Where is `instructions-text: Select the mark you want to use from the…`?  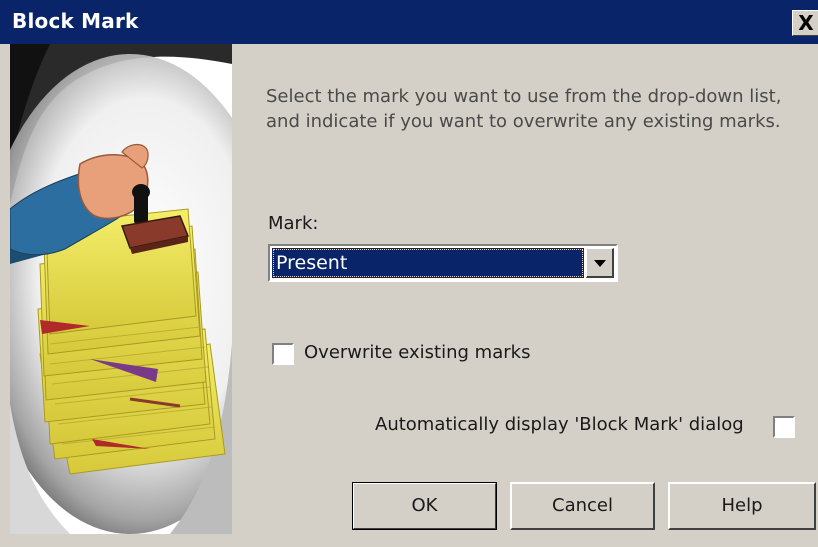 instructions-text: Select the mark you want to use from the… is located at coordinates (524, 109).